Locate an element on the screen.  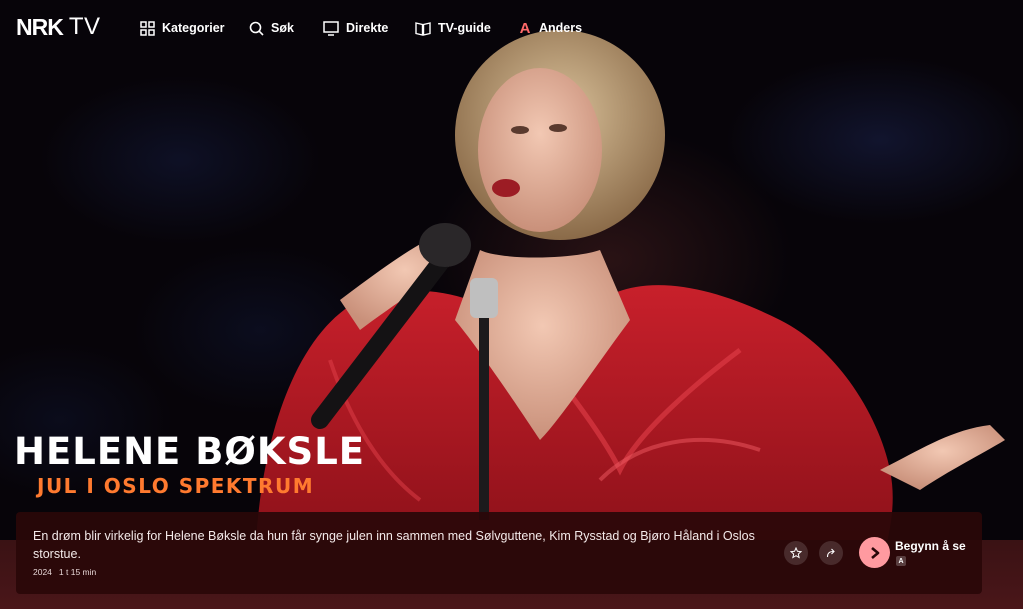
nrk-logo-mark: NRK is located at coordinates (40, 27).